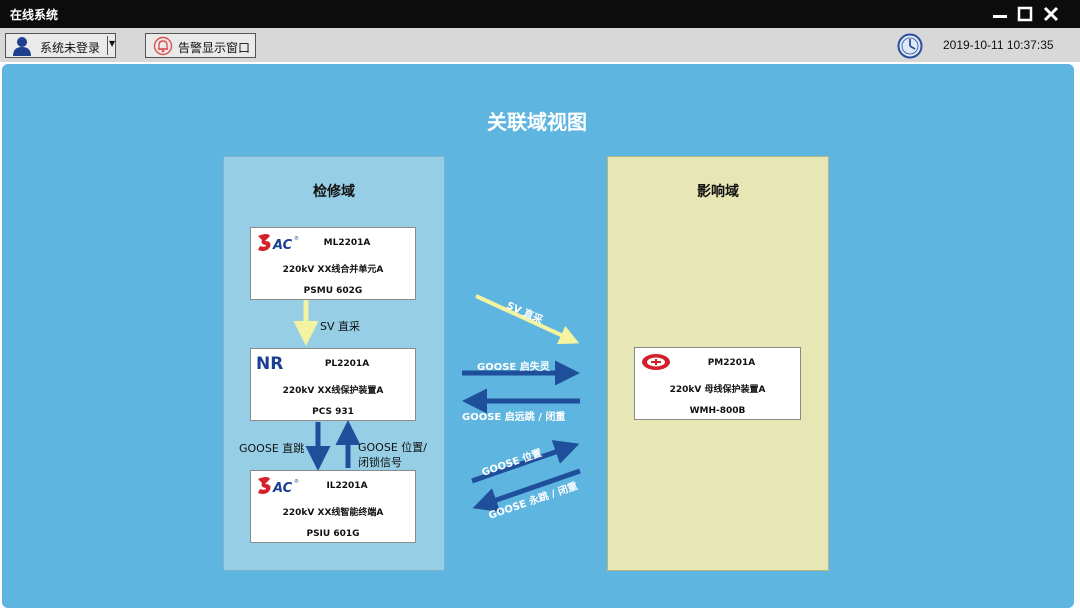 The height and width of the screenshot is (614, 1080). I want to click on device-description: 220kV 母线保护装置A, so click(717, 390).